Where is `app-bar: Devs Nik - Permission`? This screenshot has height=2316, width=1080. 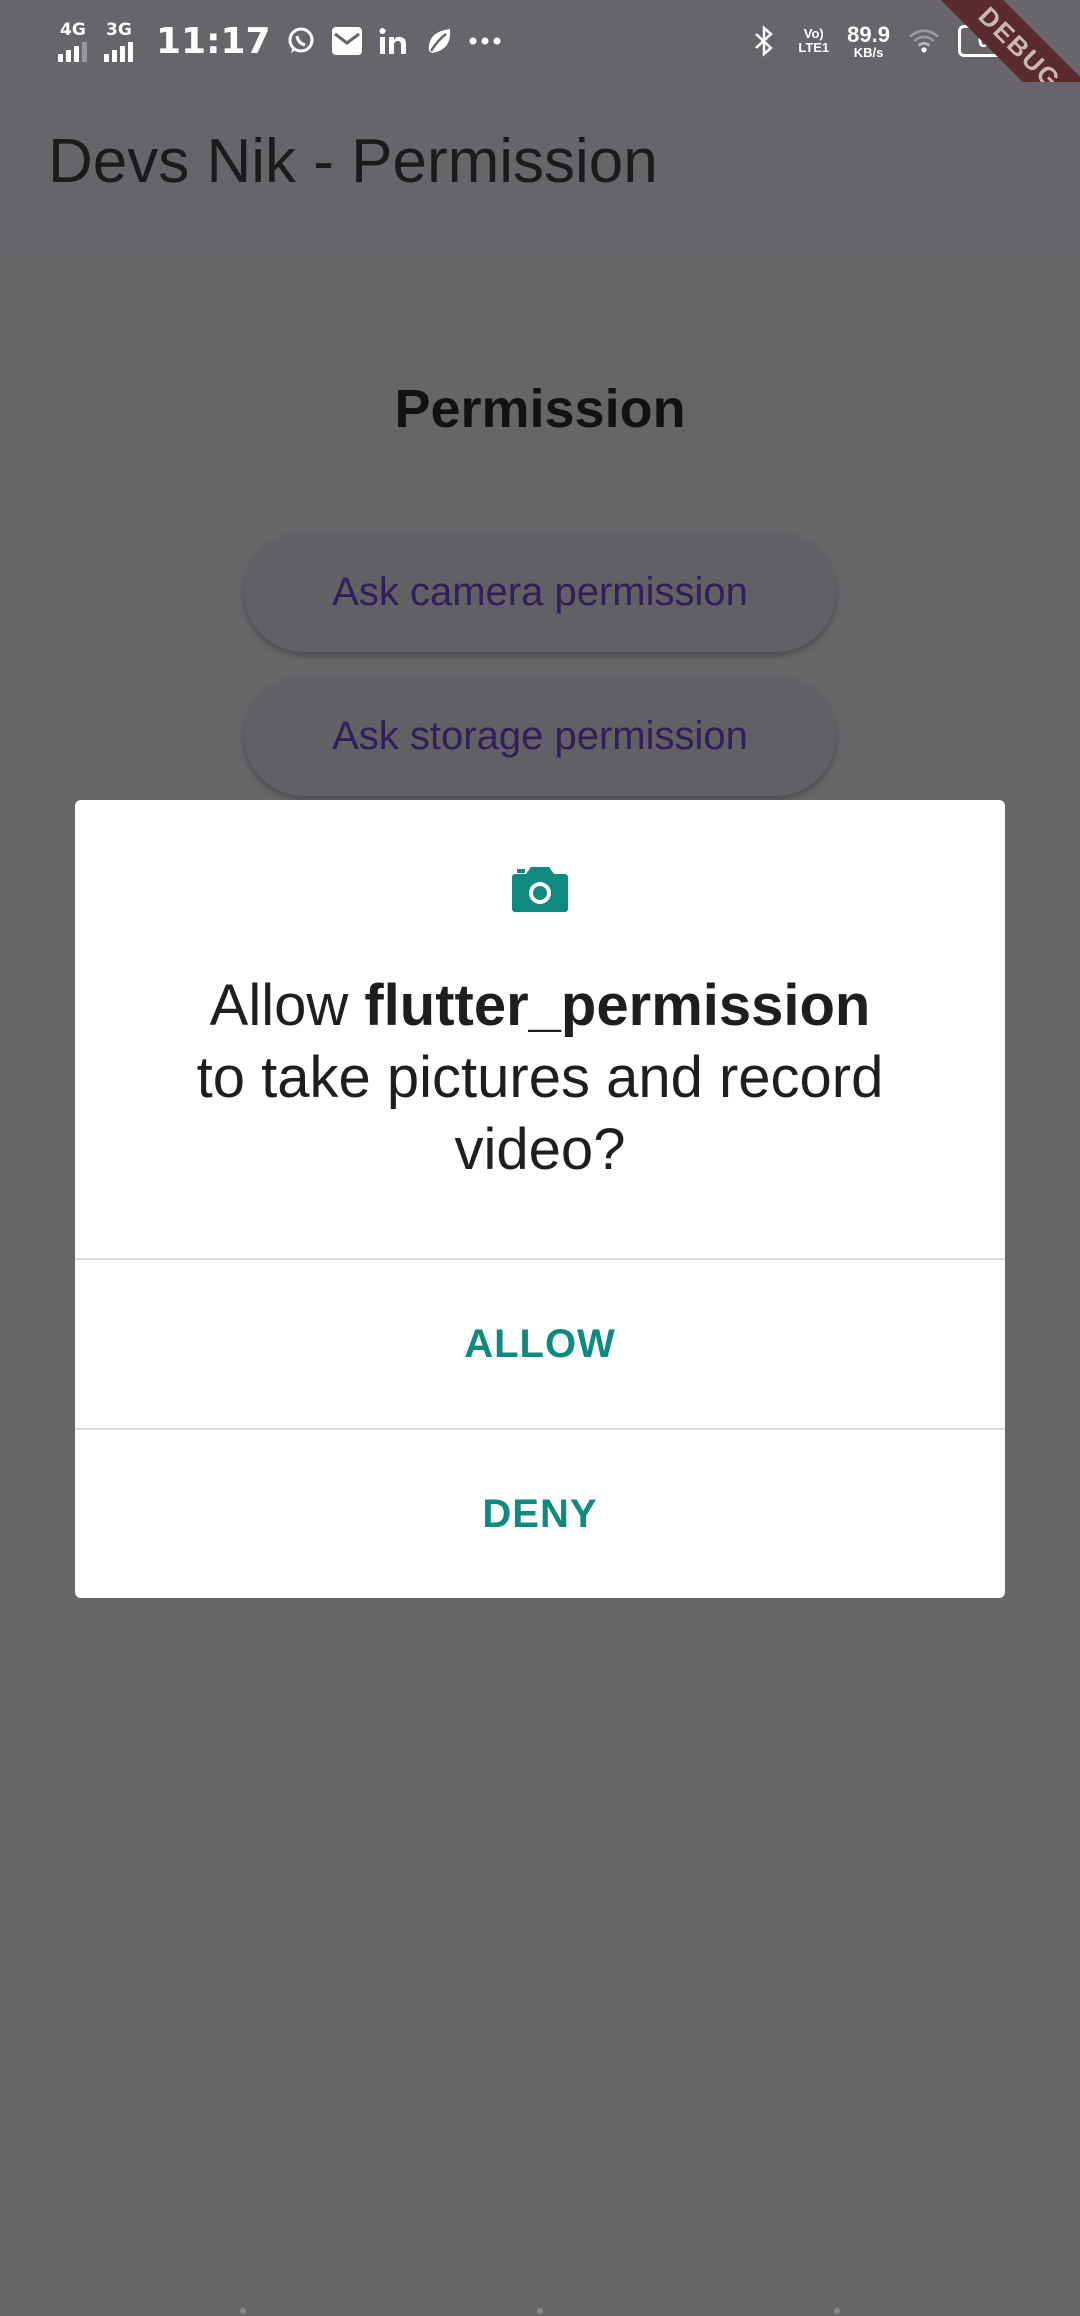
app-bar: Devs Nik - Permission is located at coordinates (540, 167).